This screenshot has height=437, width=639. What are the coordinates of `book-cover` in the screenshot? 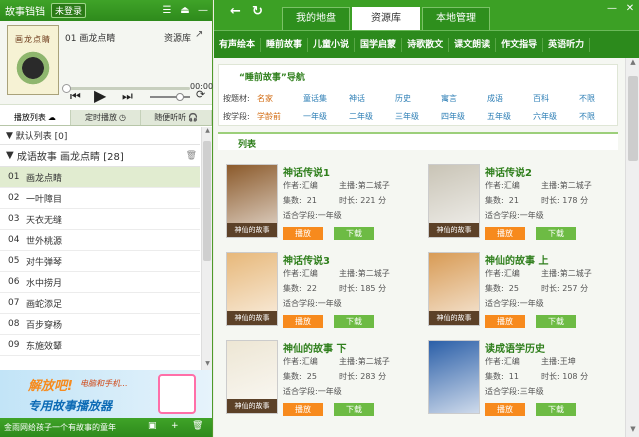 It's located at (454, 377).